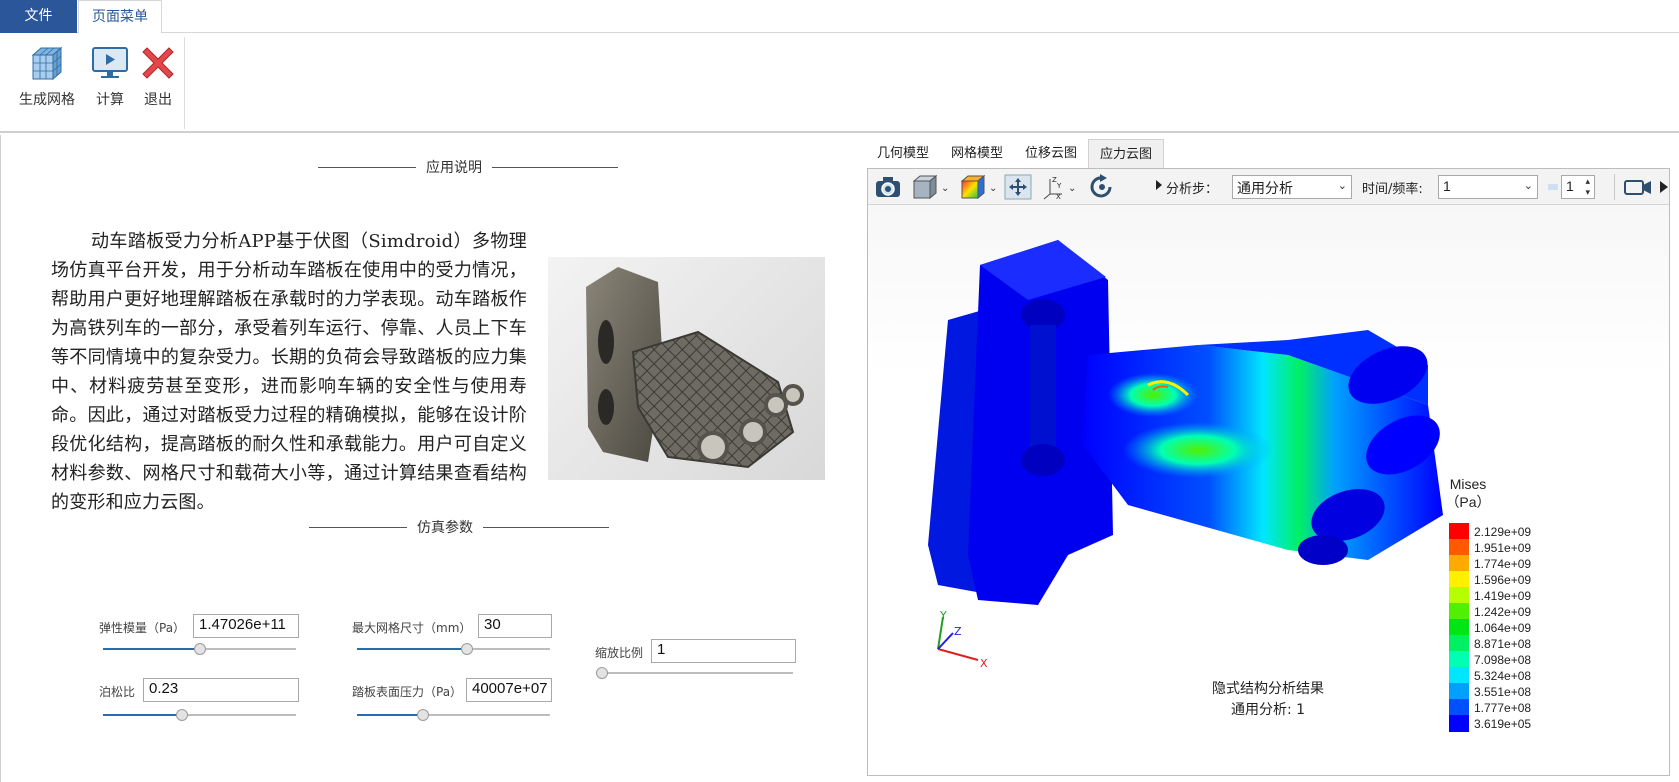 This screenshot has width=1679, height=782. I want to click on sim-params-title: 仿真参数, so click(445, 528).